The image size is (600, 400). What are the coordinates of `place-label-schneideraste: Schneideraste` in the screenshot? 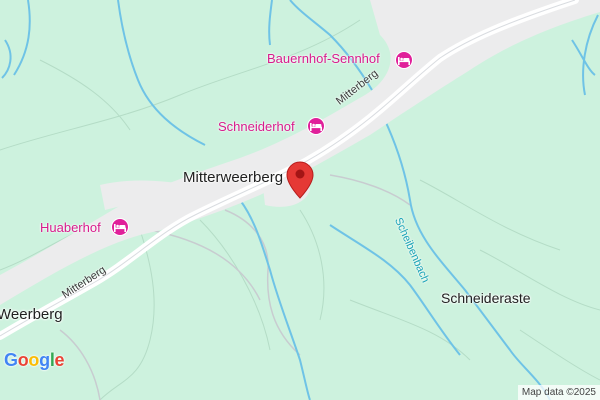 It's located at (486, 298).